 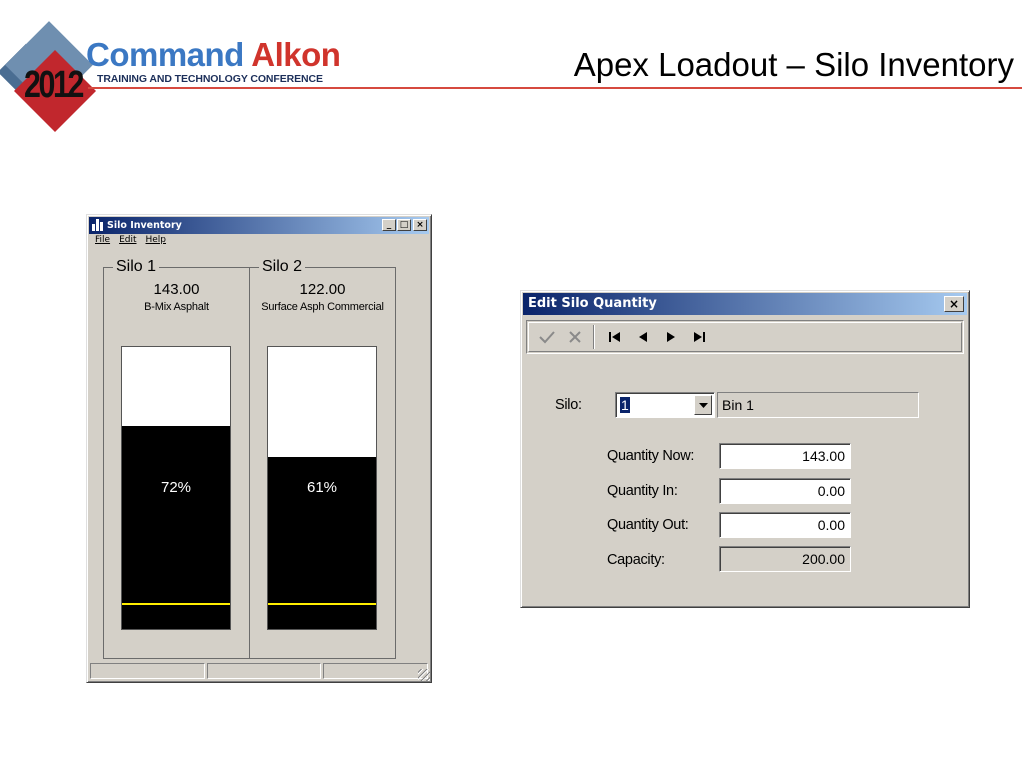 I want to click on brand-name: Command Alkon, so click(x=213, y=54).